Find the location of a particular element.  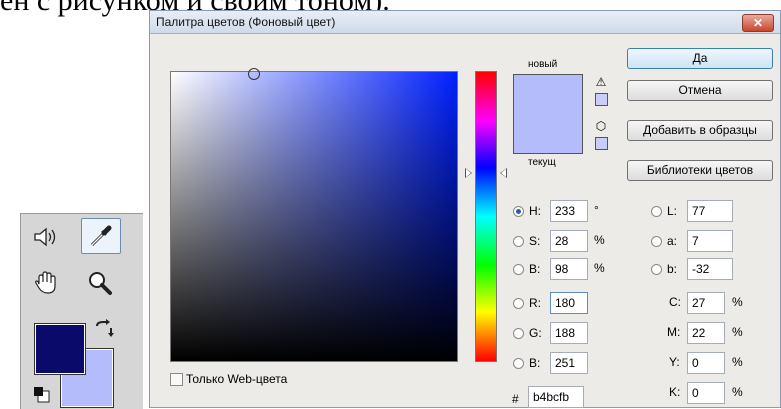

close-button: ✕ is located at coordinates (758, 23).